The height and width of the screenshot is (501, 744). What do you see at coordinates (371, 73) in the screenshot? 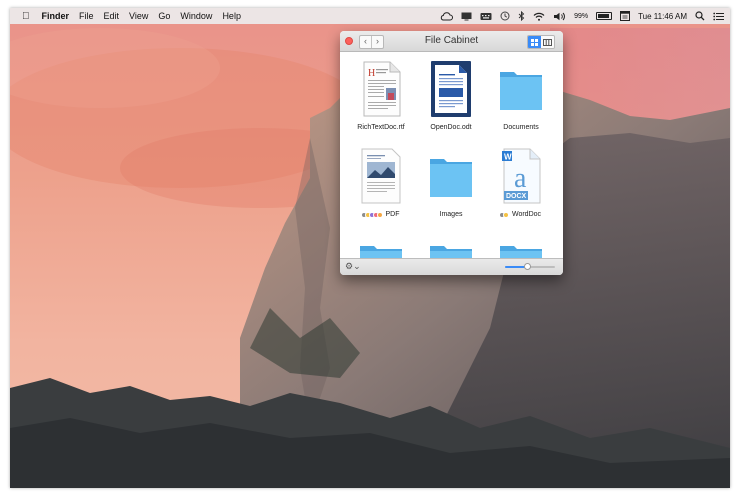
I see `svg-text: H` at bounding box center [371, 73].